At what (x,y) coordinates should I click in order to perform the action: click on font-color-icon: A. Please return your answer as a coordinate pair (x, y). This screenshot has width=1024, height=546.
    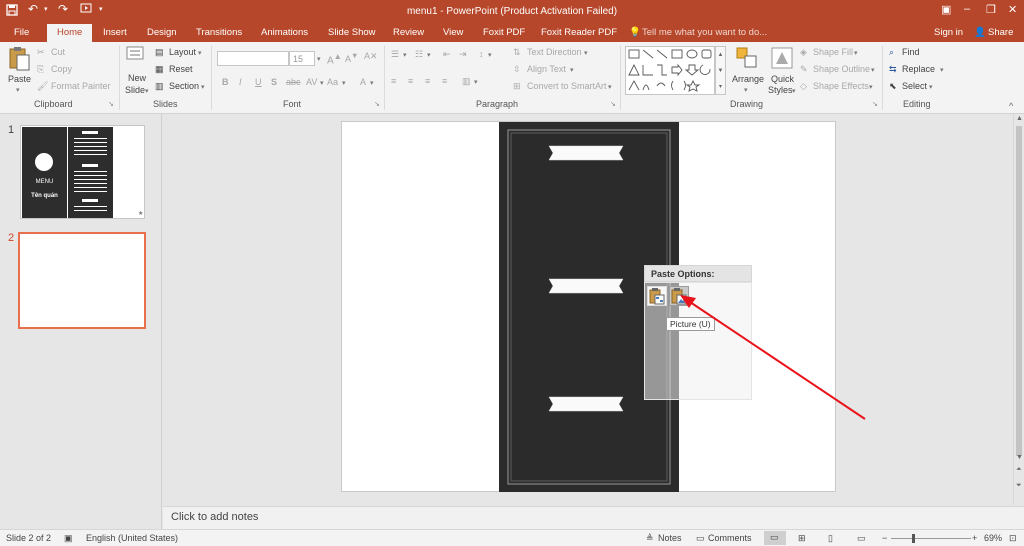
    Looking at the image, I should click on (363, 82).